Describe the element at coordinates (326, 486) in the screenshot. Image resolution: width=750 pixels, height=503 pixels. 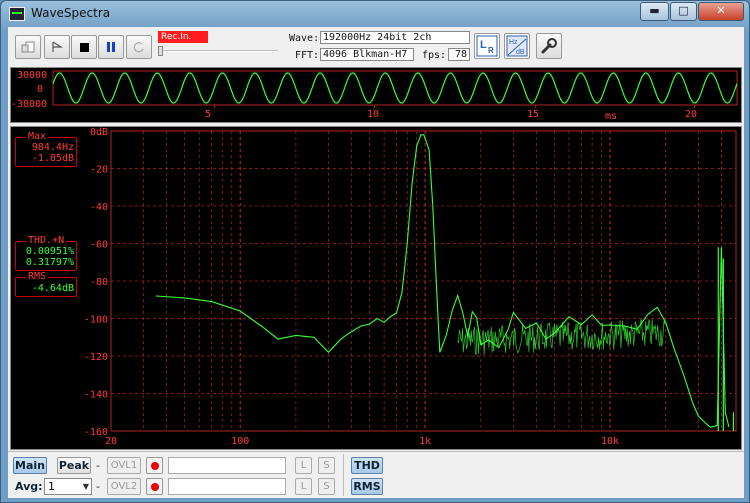
I see `s-button-2: S` at that location.